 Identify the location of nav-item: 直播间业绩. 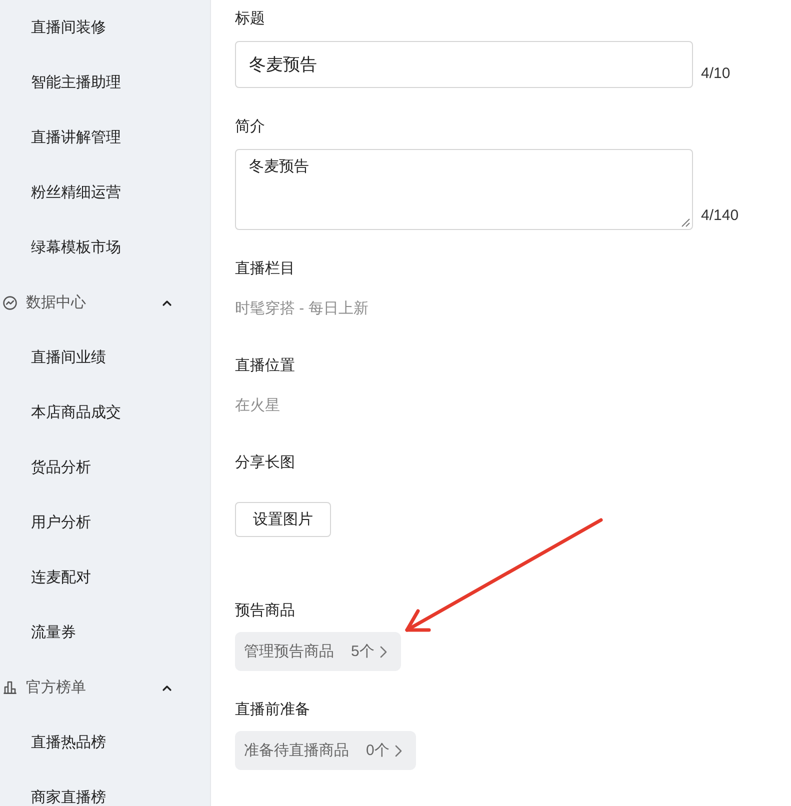
(68, 357).